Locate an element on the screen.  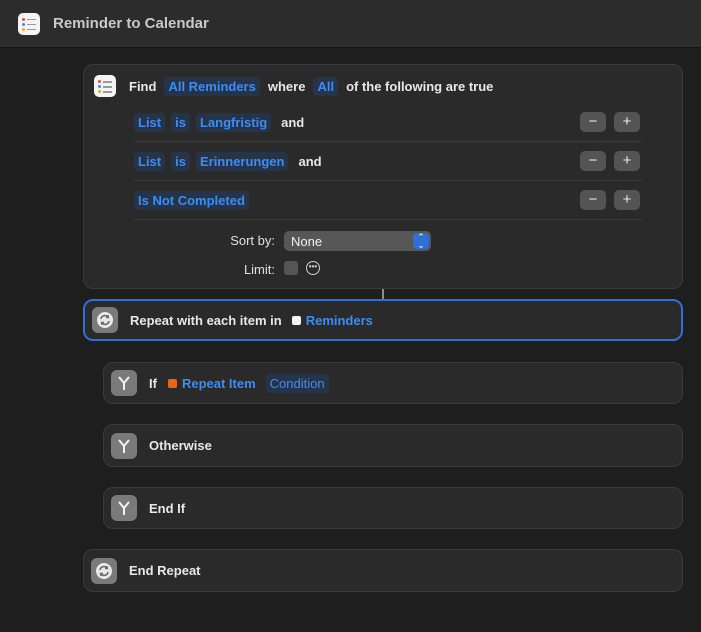
quantifier-token: All is located at coordinates (326, 86).